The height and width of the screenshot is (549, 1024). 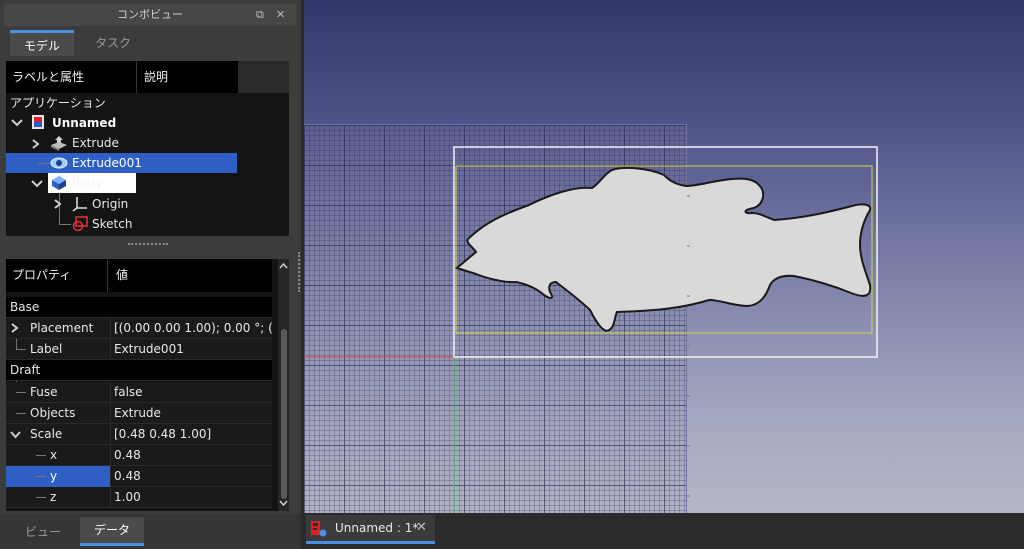 What do you see at coordinates (191, 497) in the screenshot?
I see `property-value: 1.00` at bounding box center [191, 497].